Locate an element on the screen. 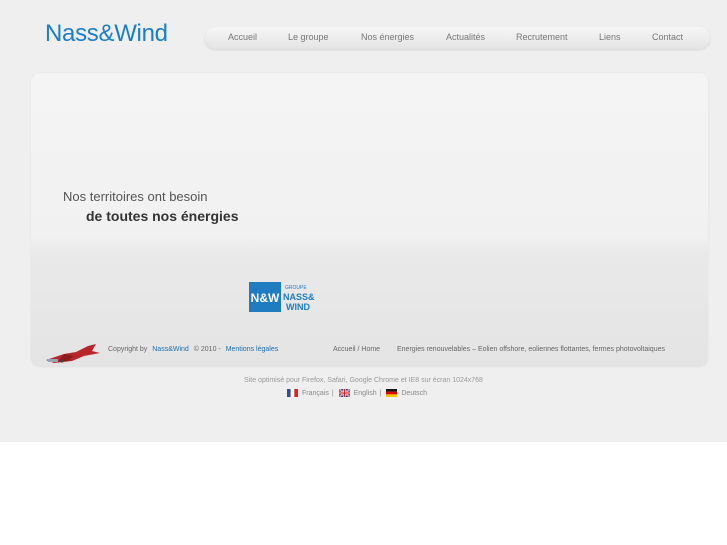 This screenshot has width=727, height=545. copyright-prefix: Copyright by is located at coordinates (128, 349).